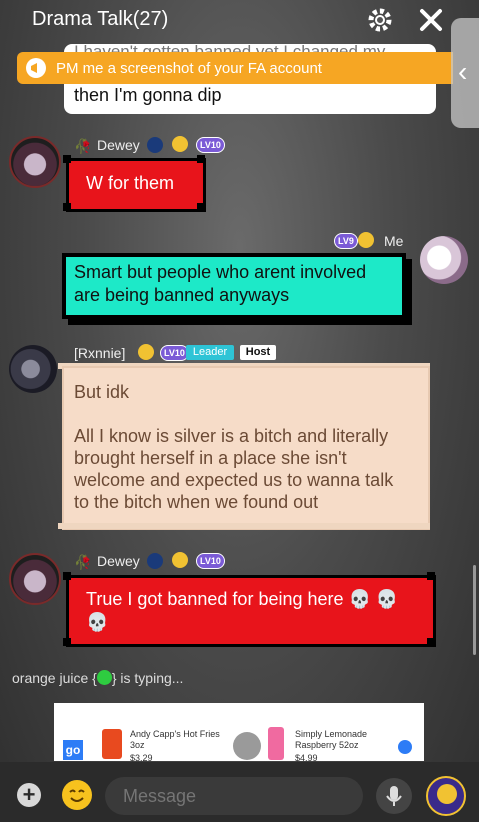 This screenshot has height=822, width=479. I want to click on ad-product-name: Andy Capp's Hot Fries, so click(175, 734).